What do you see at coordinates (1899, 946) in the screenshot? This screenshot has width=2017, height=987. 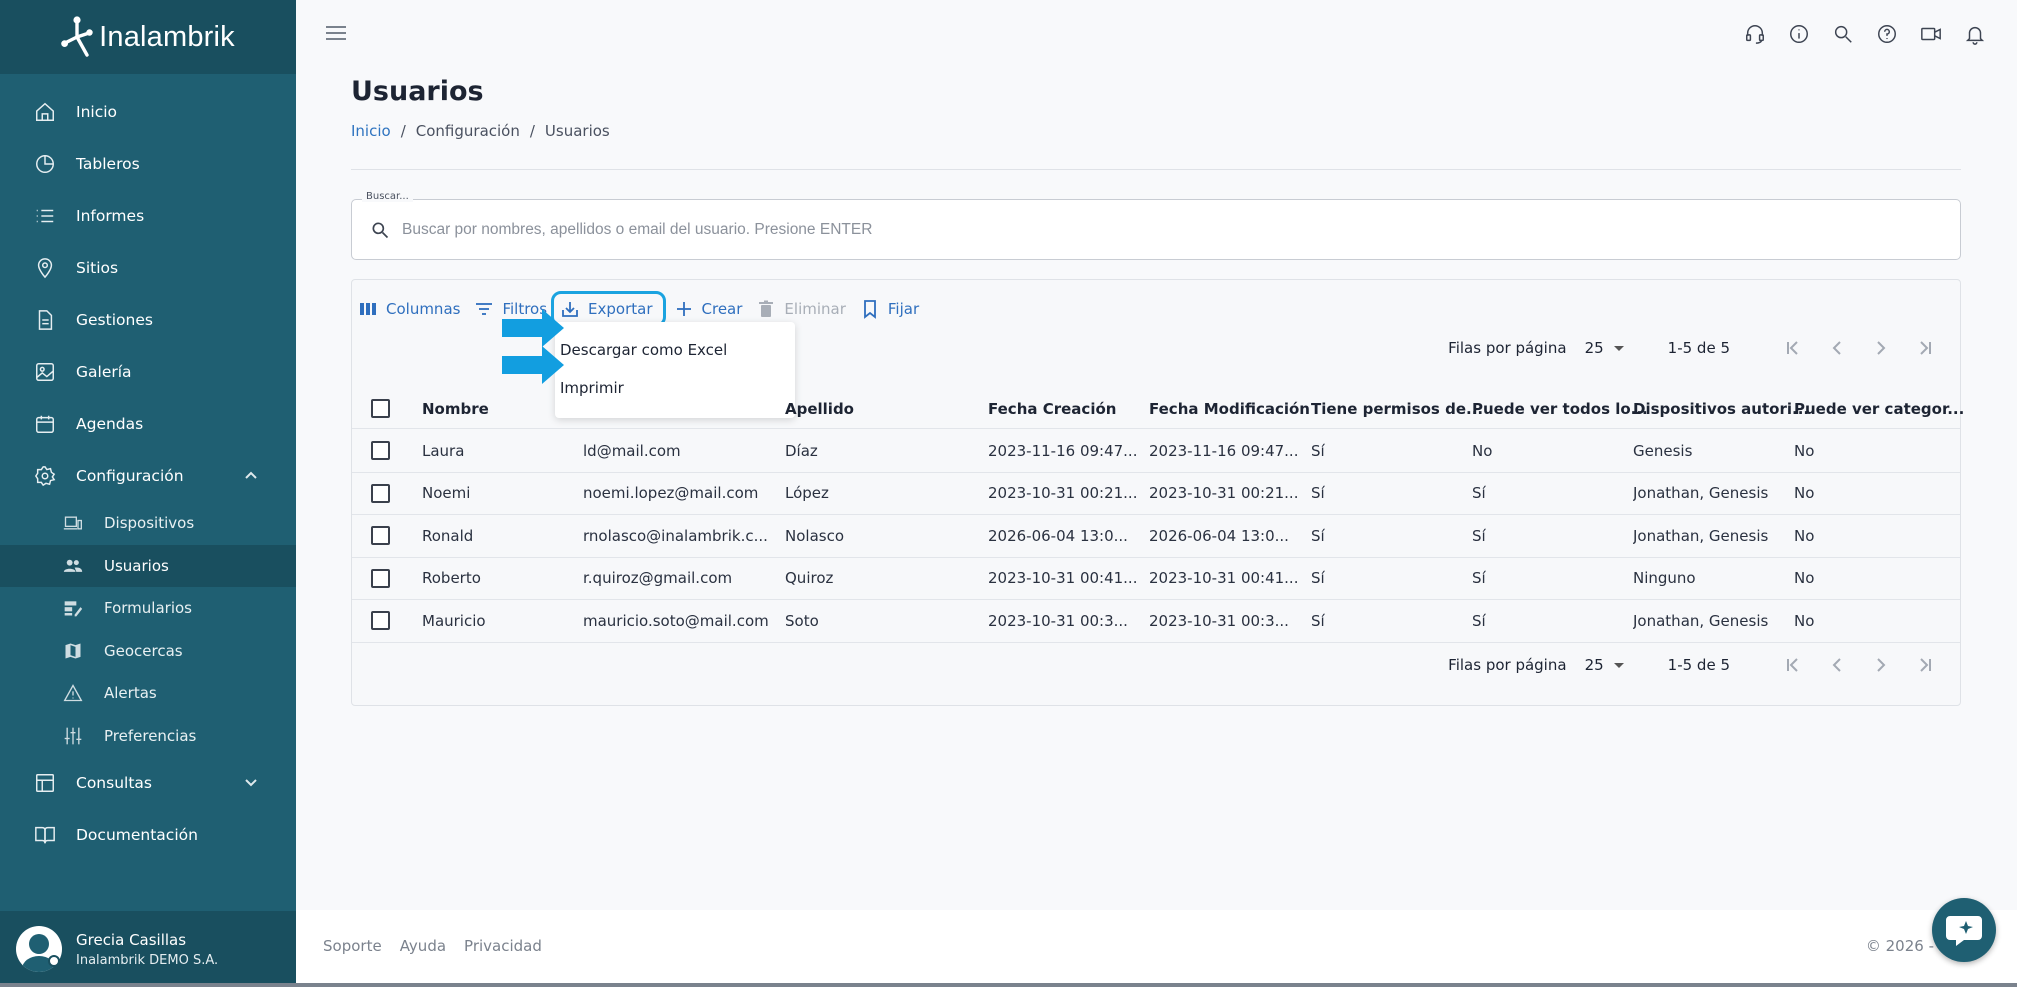 I see `copyright: © 2026 -` at bounding box center [1899, 946].